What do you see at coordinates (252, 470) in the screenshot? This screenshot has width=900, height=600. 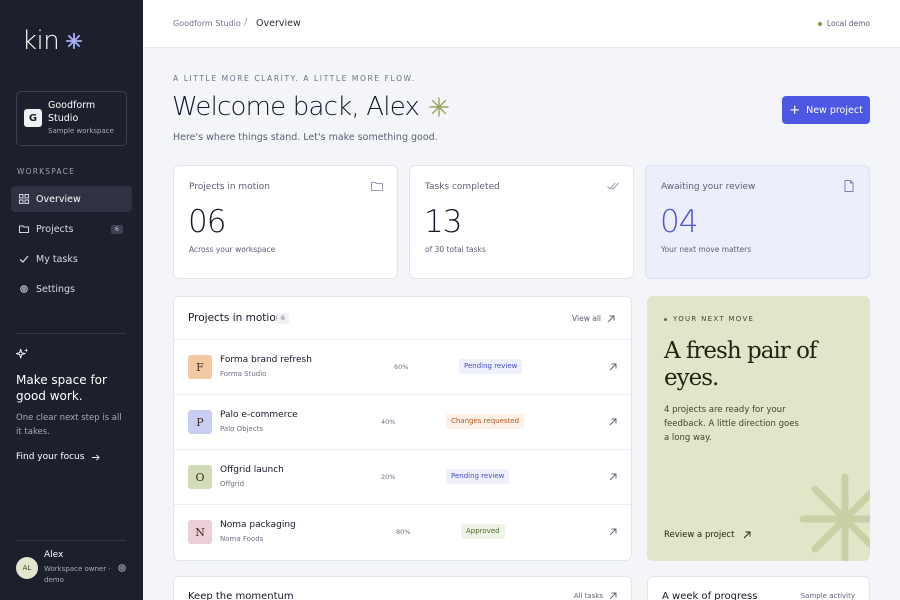 I see `project-name: Offgrid launch` at bounding box center [252, 470].